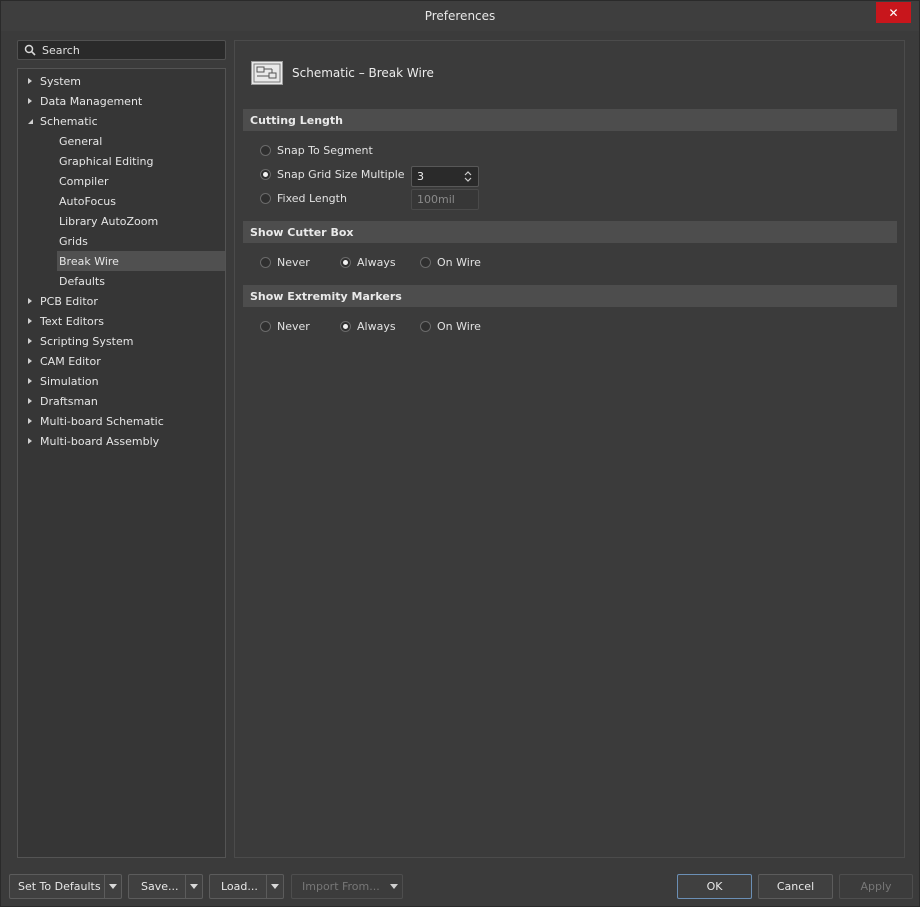 This screenshot has height=907, width=920. What do you see at coordinates (121, 281) in the screenshot?
I see `tree-item-defaults: Defaults` at bounding box center [121, 281].